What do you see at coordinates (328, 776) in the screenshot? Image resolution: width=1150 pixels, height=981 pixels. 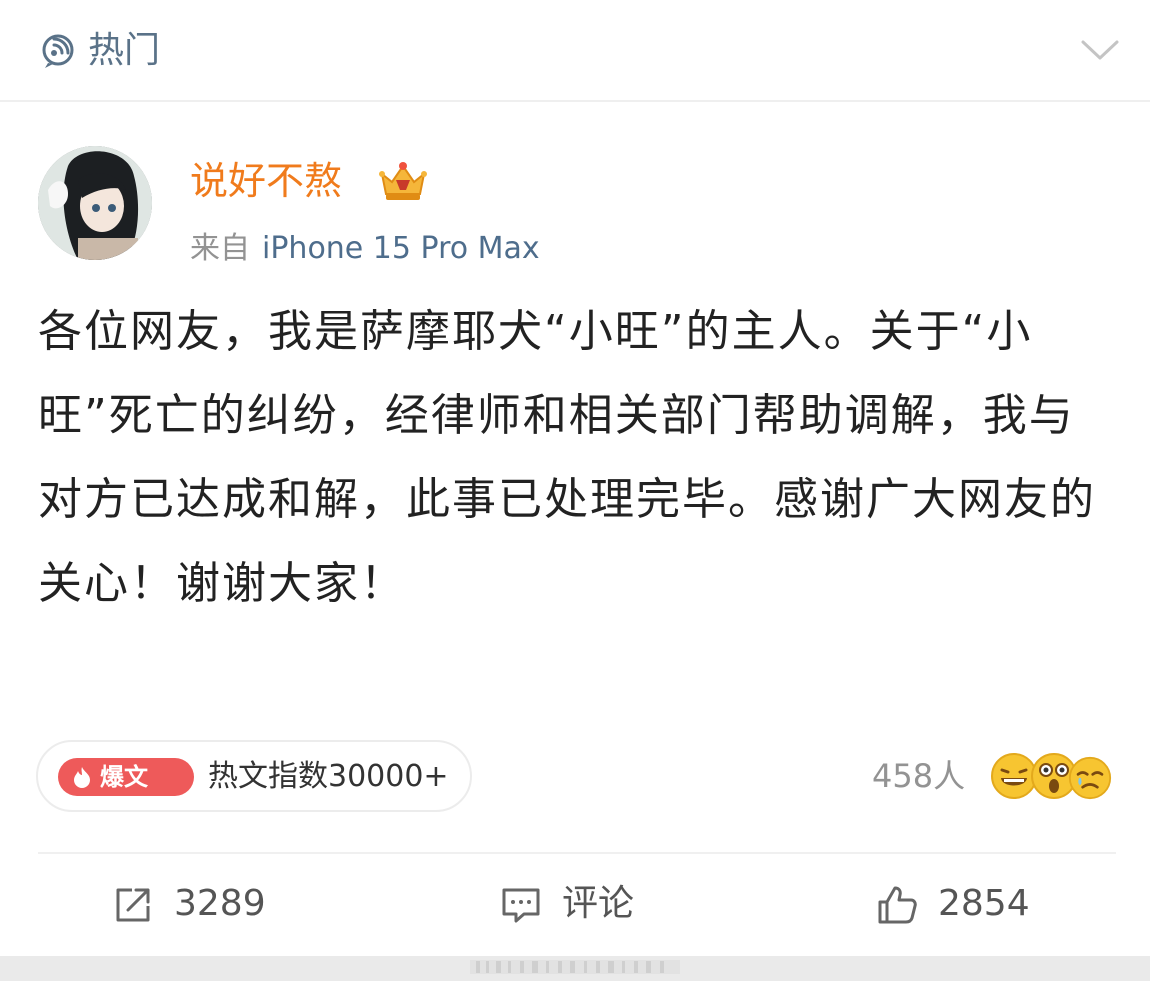 I see `hot-index-text: 热文指数30000+` at bounding box center [328, 776].